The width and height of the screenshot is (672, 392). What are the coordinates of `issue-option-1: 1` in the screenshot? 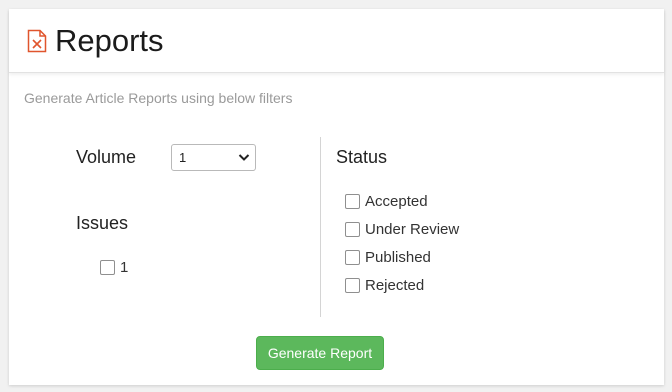 It's located at (114, 267).